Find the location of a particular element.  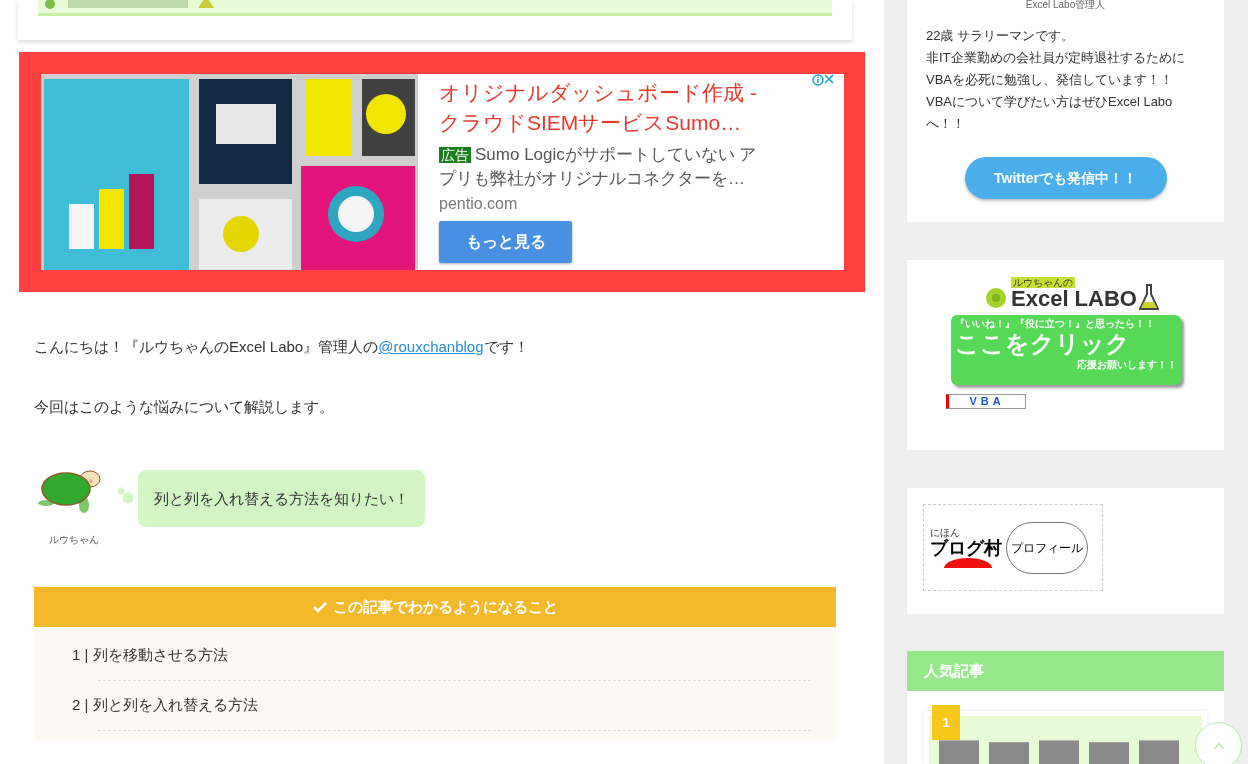

profile-speech-bubble: プロフィール is located at coordinates (1047, 547).